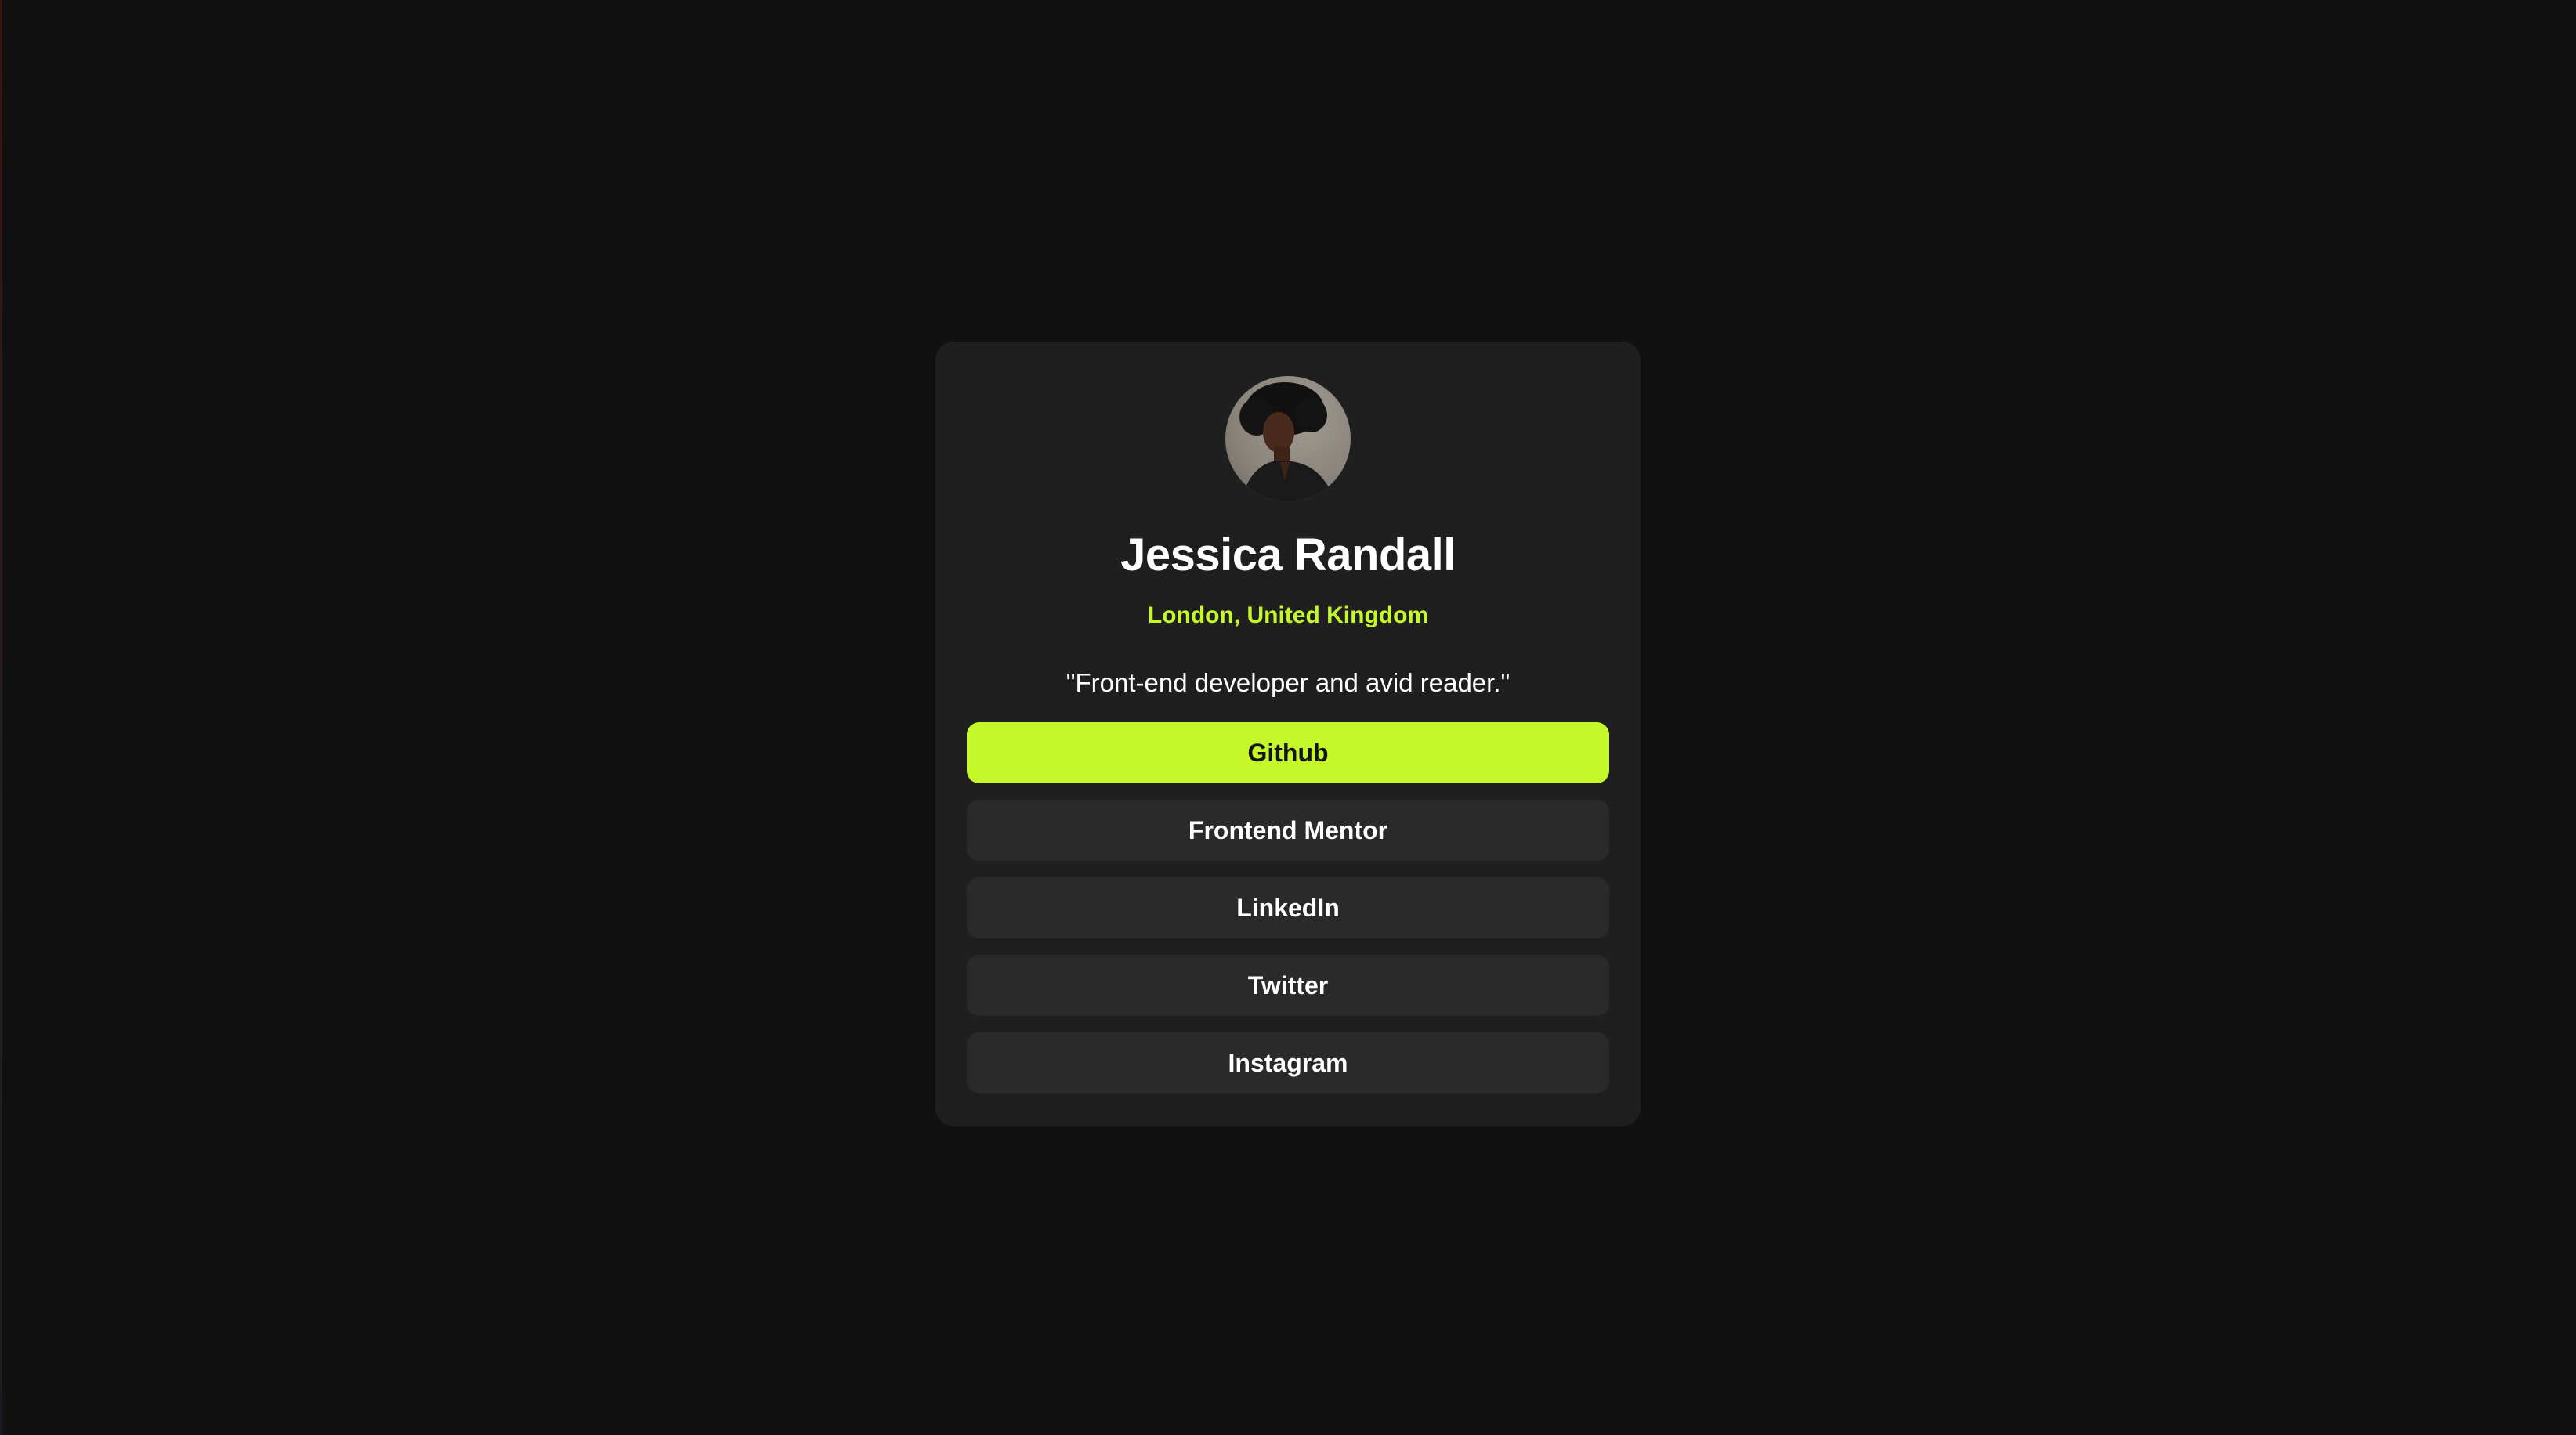 This screenshot has width=2576, height=1435. I want to click on instagram-link-button: Instagram, so click(1288, 1062).